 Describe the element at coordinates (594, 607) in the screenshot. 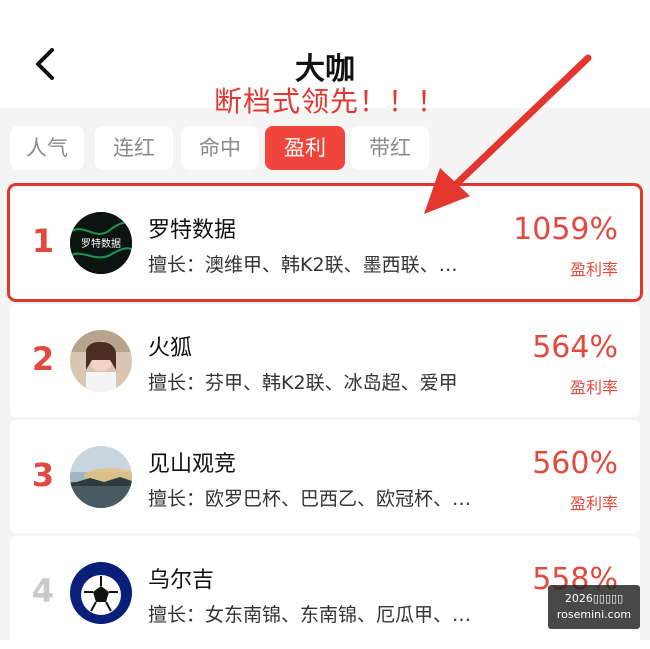

I see `watermark: 2026▯▯▯▯▯ rosemini.com` at that location.